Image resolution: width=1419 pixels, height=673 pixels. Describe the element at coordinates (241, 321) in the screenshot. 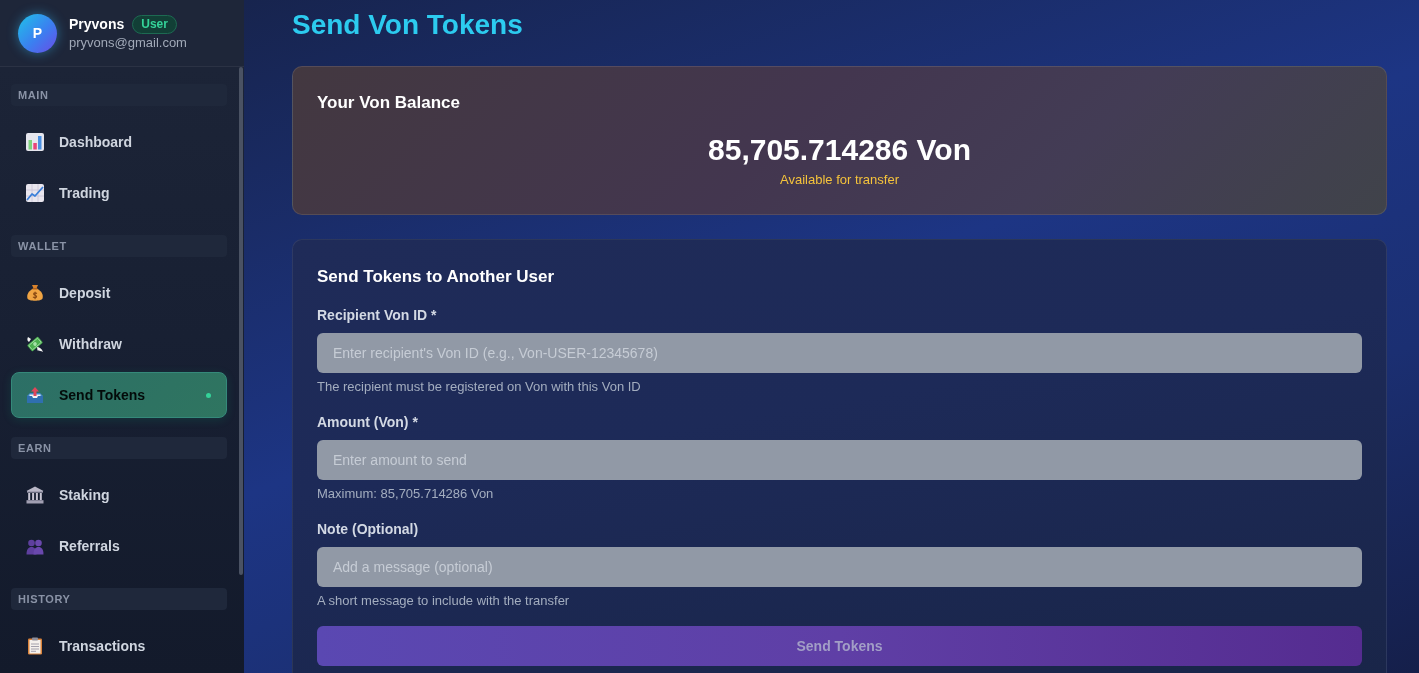

I see `scrollbar-thumb` at that location.